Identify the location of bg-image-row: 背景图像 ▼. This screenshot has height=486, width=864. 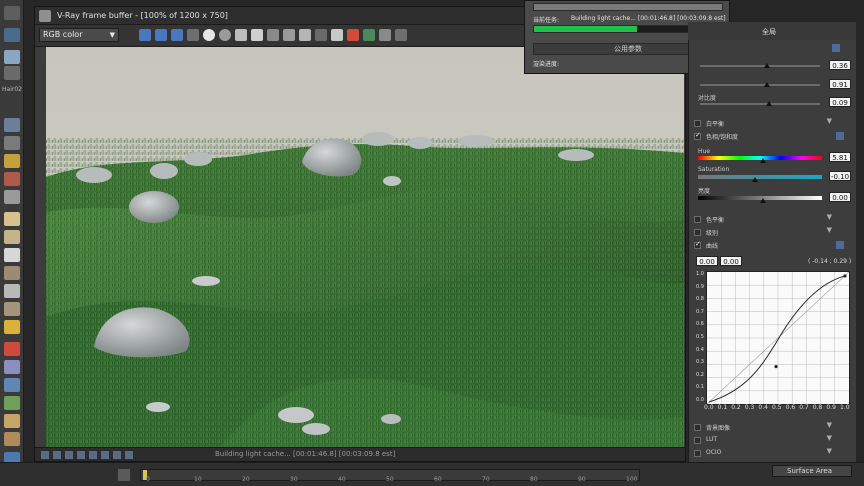
(769, 427).